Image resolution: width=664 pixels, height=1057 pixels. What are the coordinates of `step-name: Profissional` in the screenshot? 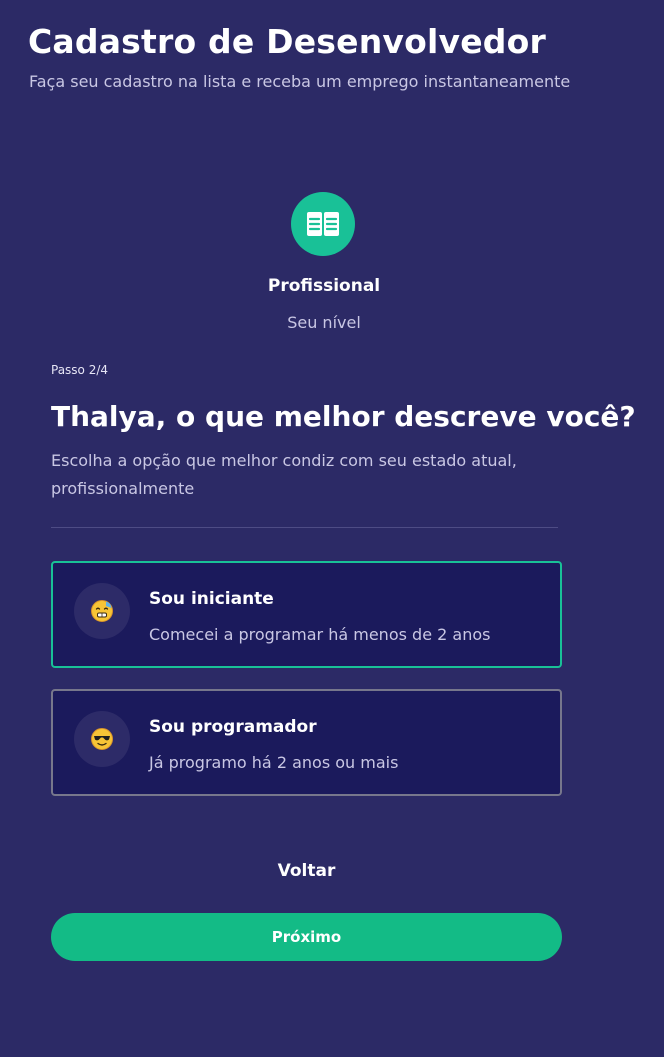 It's located at (324, 286).